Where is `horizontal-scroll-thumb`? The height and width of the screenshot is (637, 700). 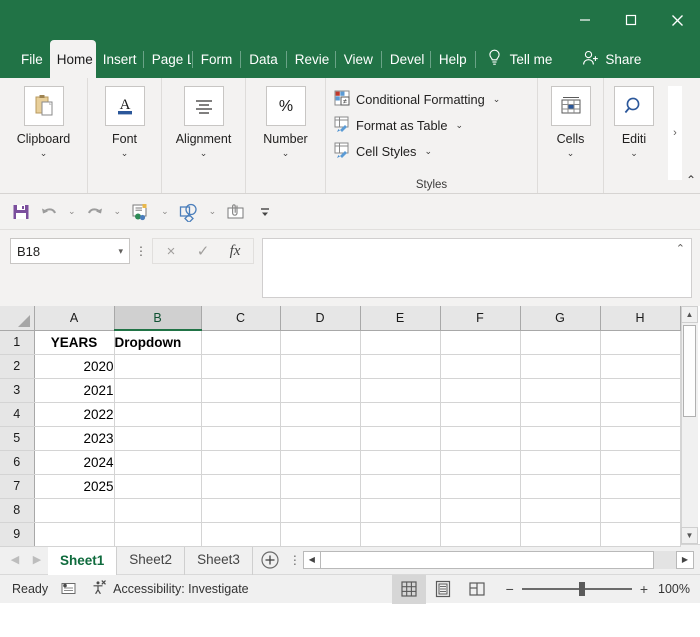
horizontal-scroll-thumb is located at coordinates (487, 559).